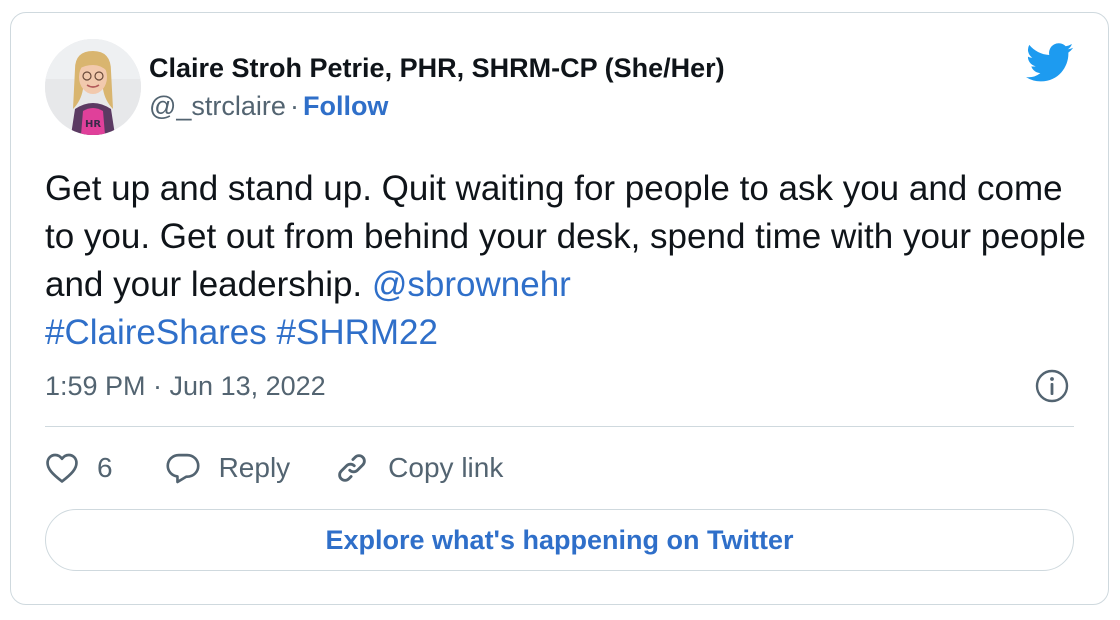  I want to click on avatar-shirt-text: HR, so click(93, 124).